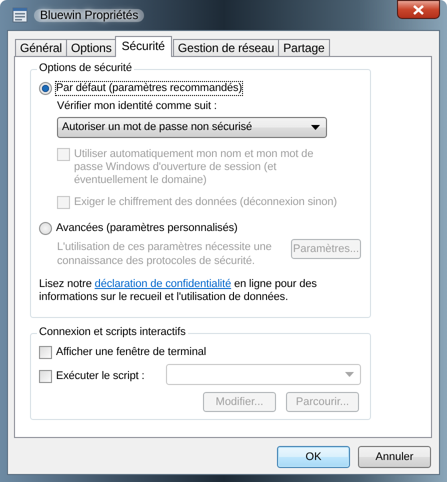 This screenshot has height=482, width=447. Describe the element at coordinates (100, 376) in the screenshot. I see `checkbox-label: Exécuter le script :` at that location.